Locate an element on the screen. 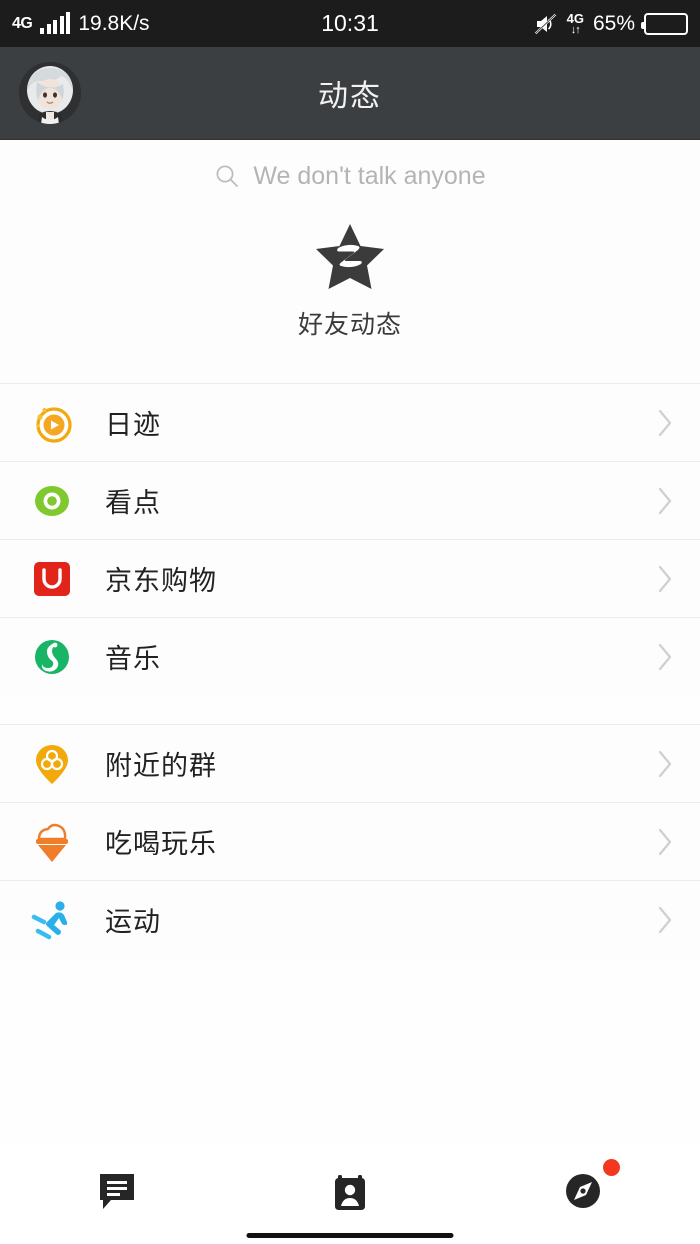 The image size is (700, 1244). search-input: We don't talk anyone is located at coordinates (369, 176).